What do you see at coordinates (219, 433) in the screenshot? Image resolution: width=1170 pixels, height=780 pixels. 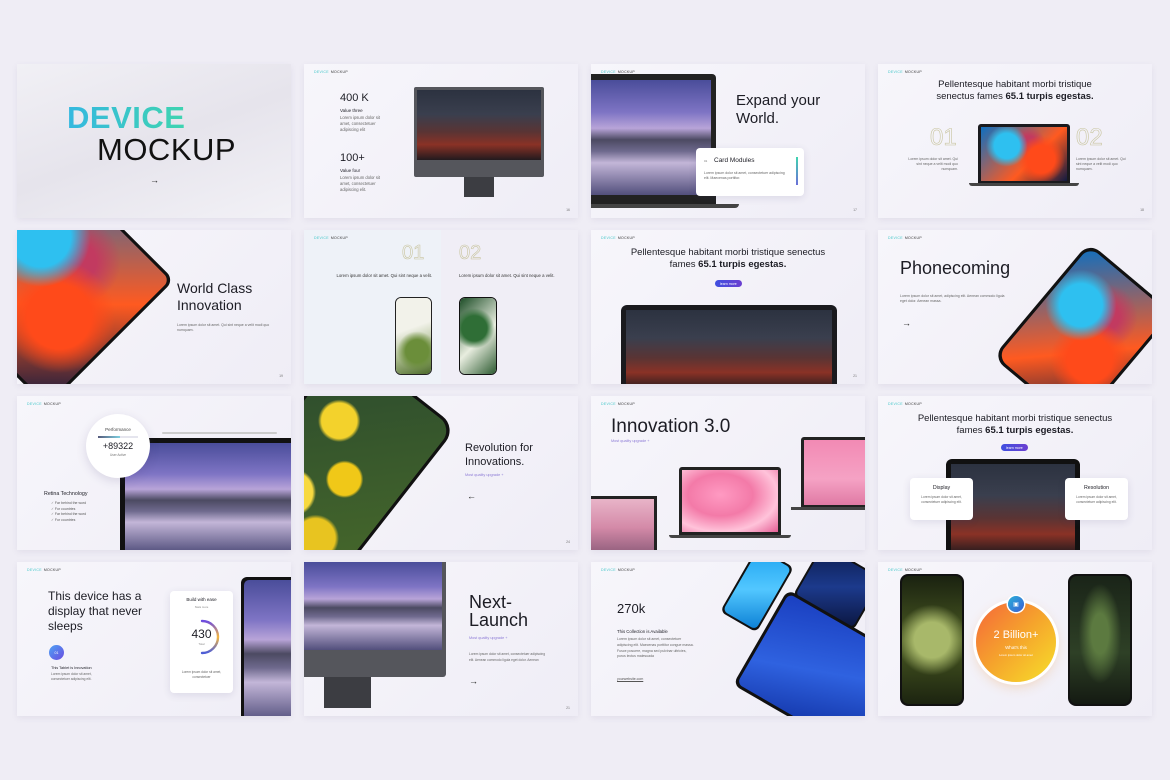 I see `laptop-lid-top` at bounding box center [219, 433].